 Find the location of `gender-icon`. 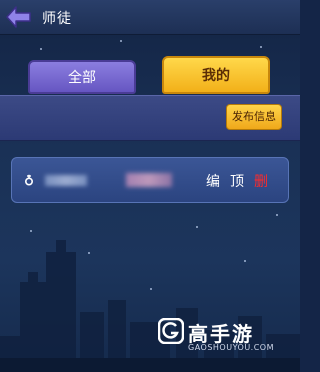

gender-icon is located at coordinates (29, 180).